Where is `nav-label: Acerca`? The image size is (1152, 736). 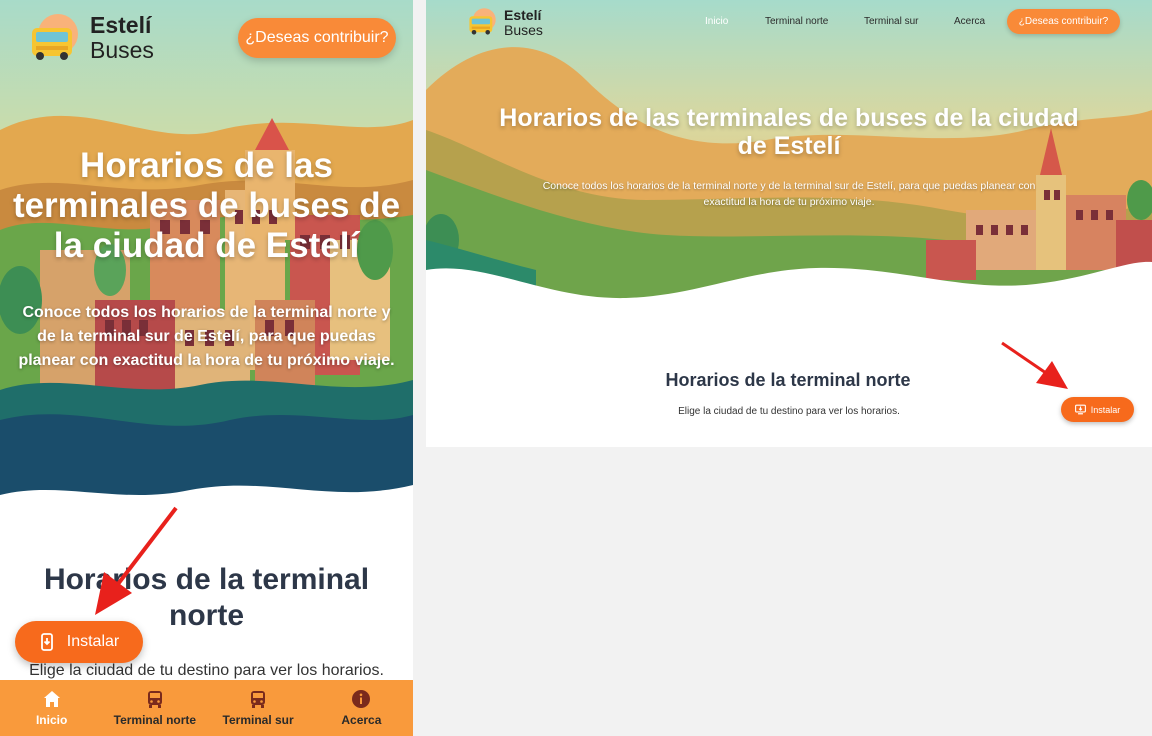 nav-label: Acerca is located at coordinates (361, 720).